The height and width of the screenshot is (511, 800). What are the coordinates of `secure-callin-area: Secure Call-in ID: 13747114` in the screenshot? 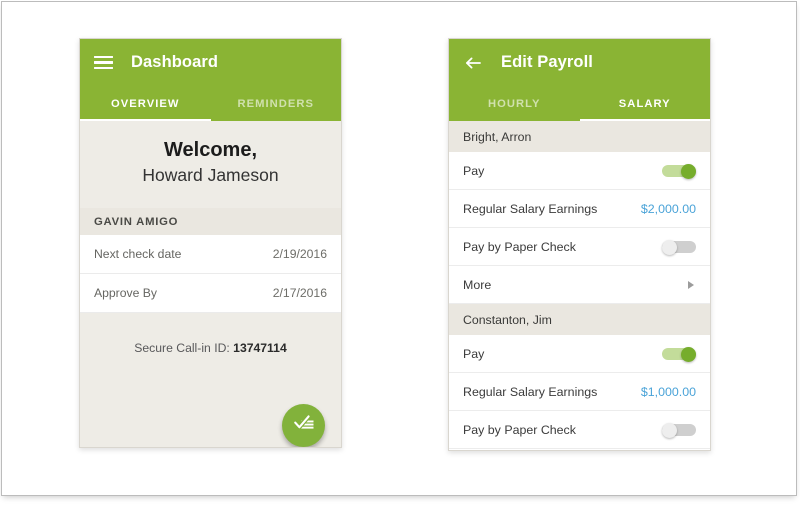 It's located at (210, 379).